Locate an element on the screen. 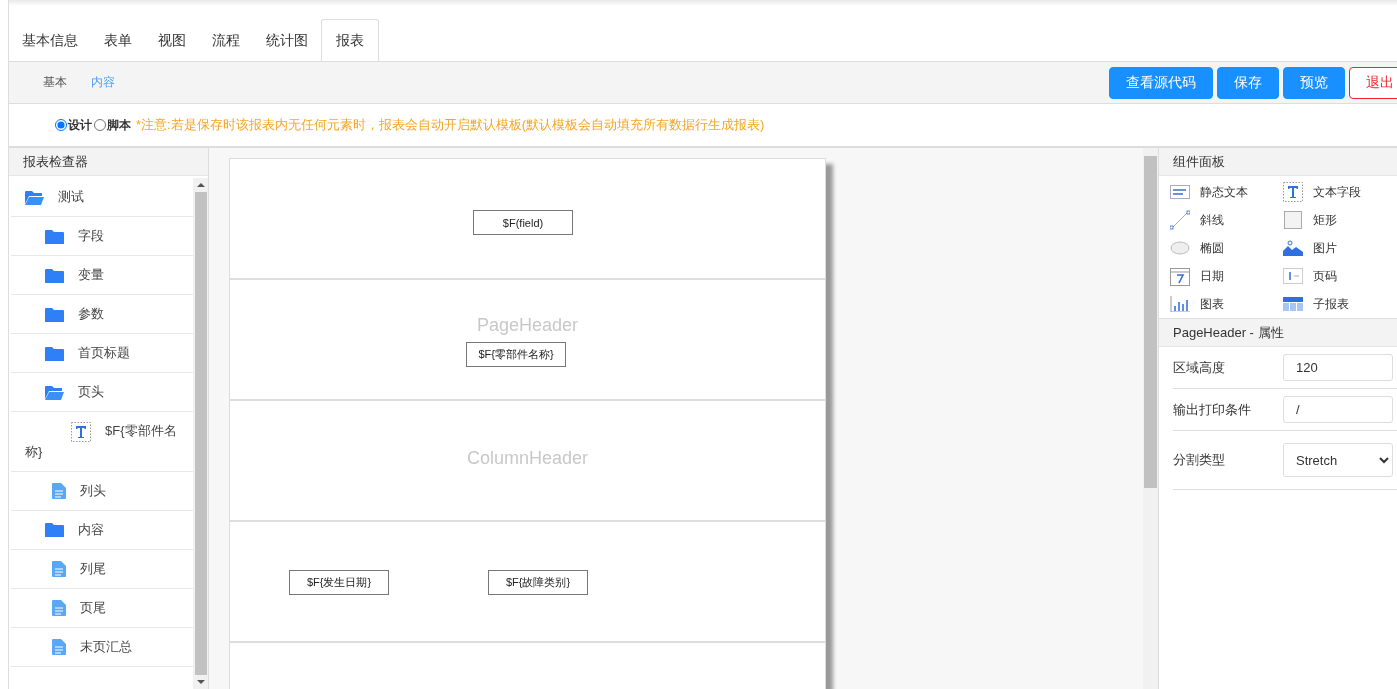 The width and height of the screenshot is (1397, 689). panel-title: 报表检查器 is located at coordinates (108, 162).